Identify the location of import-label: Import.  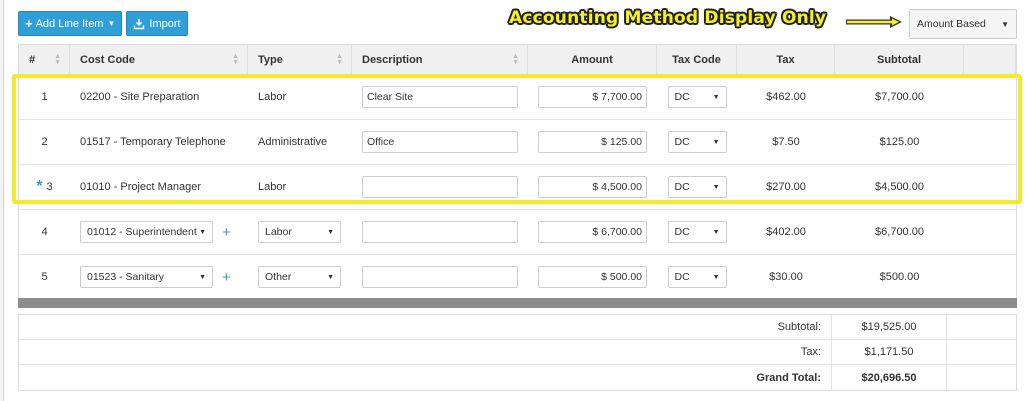
(165, 23).